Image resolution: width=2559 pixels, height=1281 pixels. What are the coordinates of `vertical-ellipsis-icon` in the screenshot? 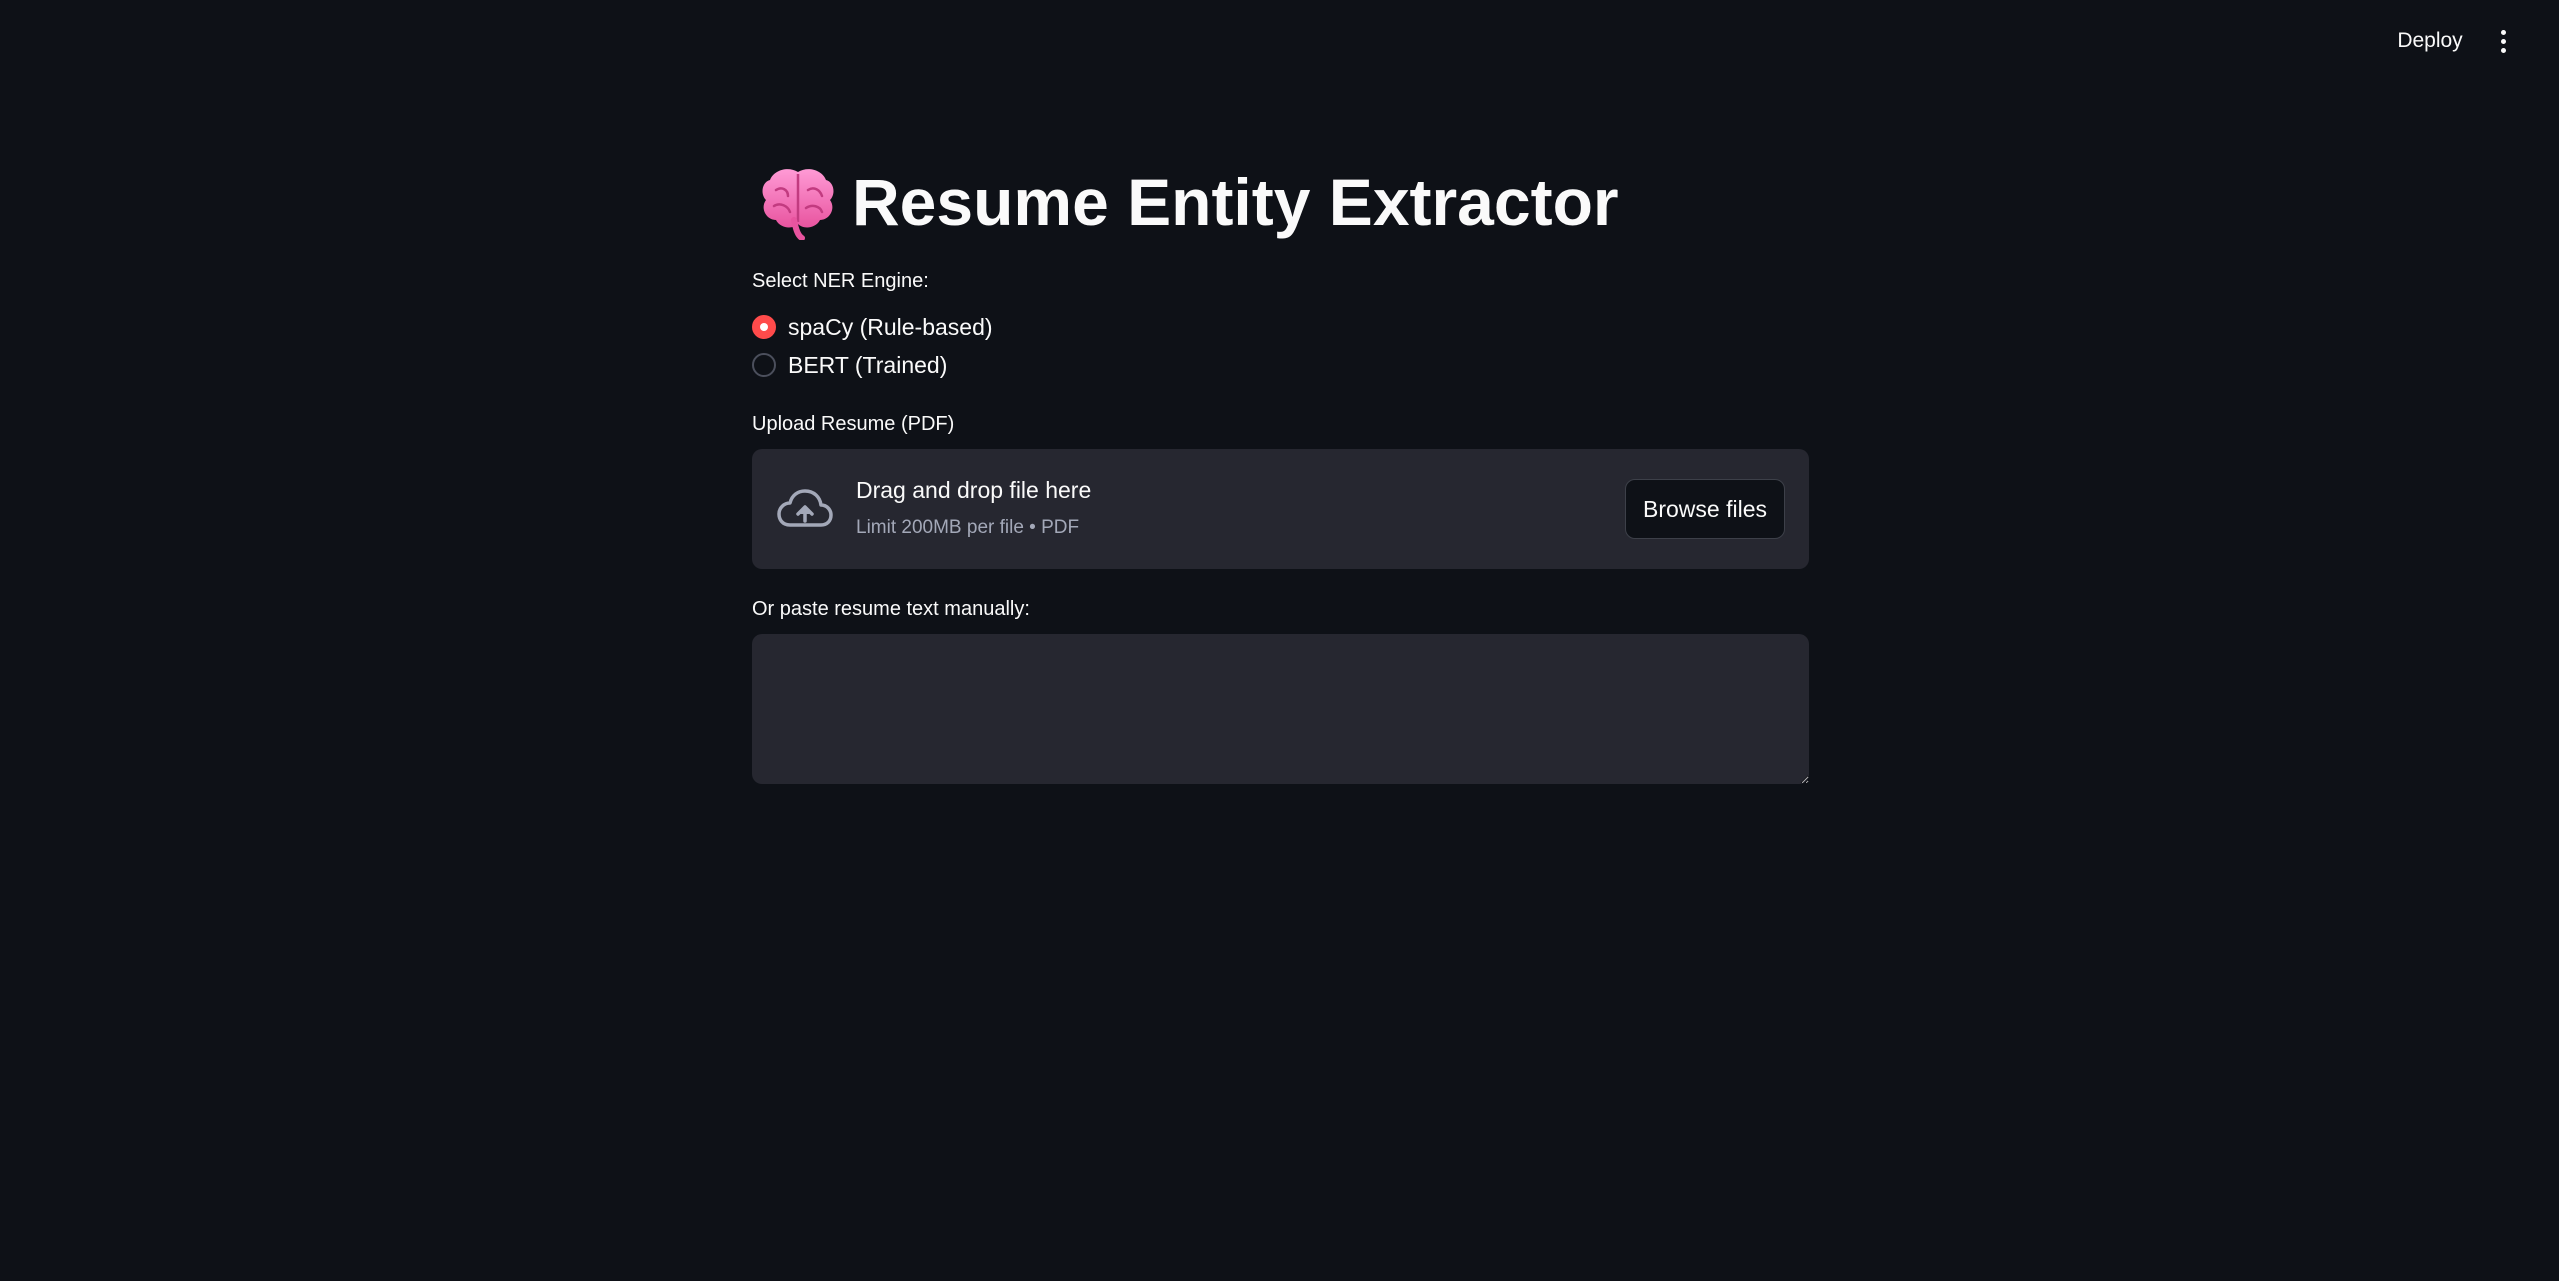 It's located at (2503, 41).